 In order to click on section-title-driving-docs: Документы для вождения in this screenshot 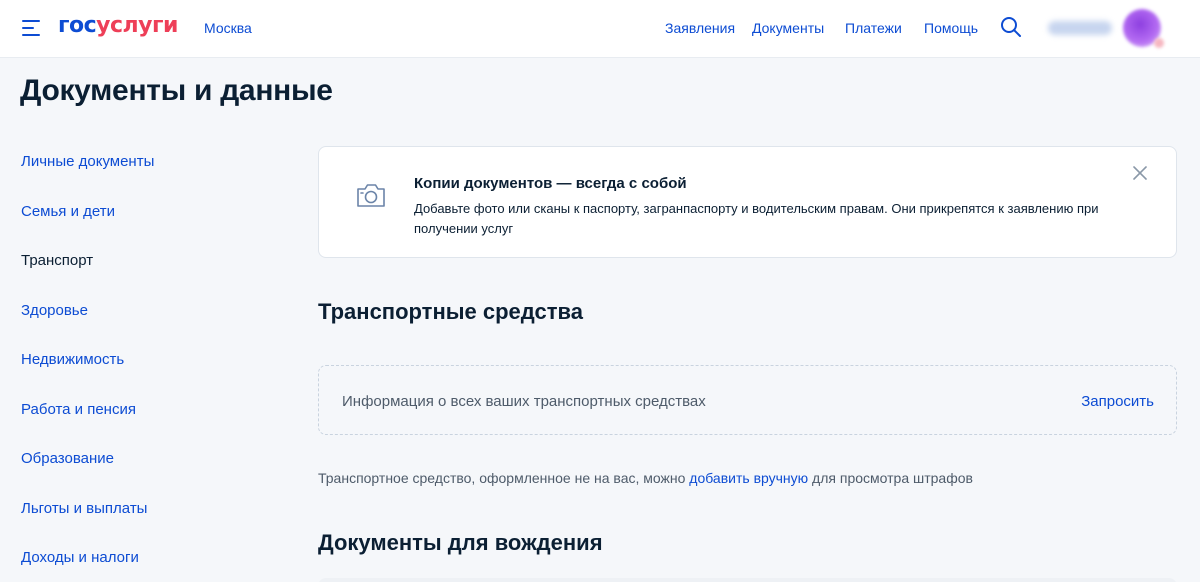, I will do `click(460, 542)`.